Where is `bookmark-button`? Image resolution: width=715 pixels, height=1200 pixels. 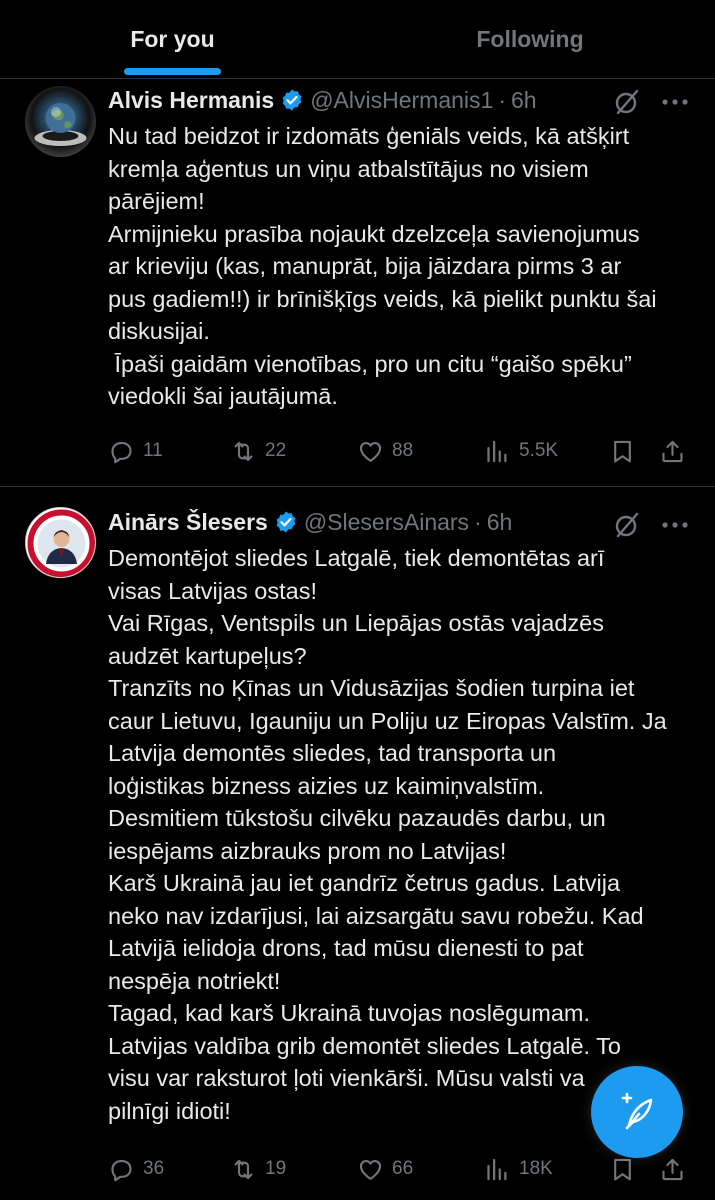 bookmark-button is located at coordinates (626, 451).